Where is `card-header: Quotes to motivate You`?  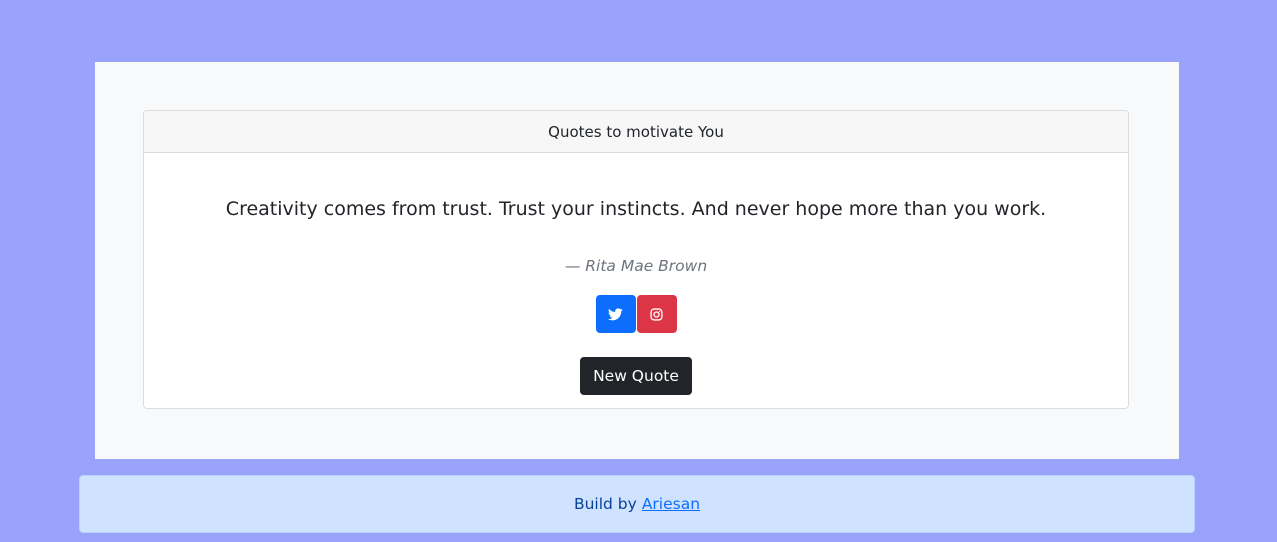
card-header: Quotes to motivate You is located at coordinates (636, 132).